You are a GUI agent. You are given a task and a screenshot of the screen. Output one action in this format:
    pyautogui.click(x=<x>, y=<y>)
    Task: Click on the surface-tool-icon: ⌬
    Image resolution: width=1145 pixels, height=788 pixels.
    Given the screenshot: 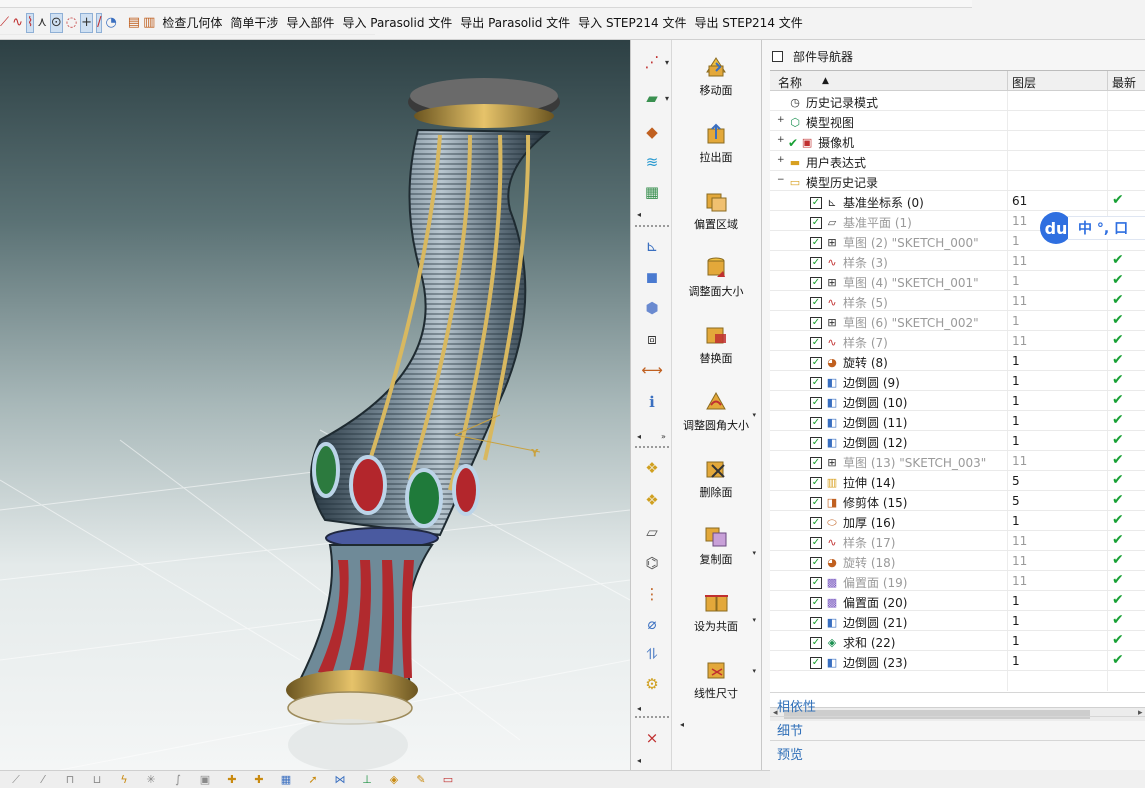 What is the action you would take?
    pyautogui.click(x=652, y=563)
    